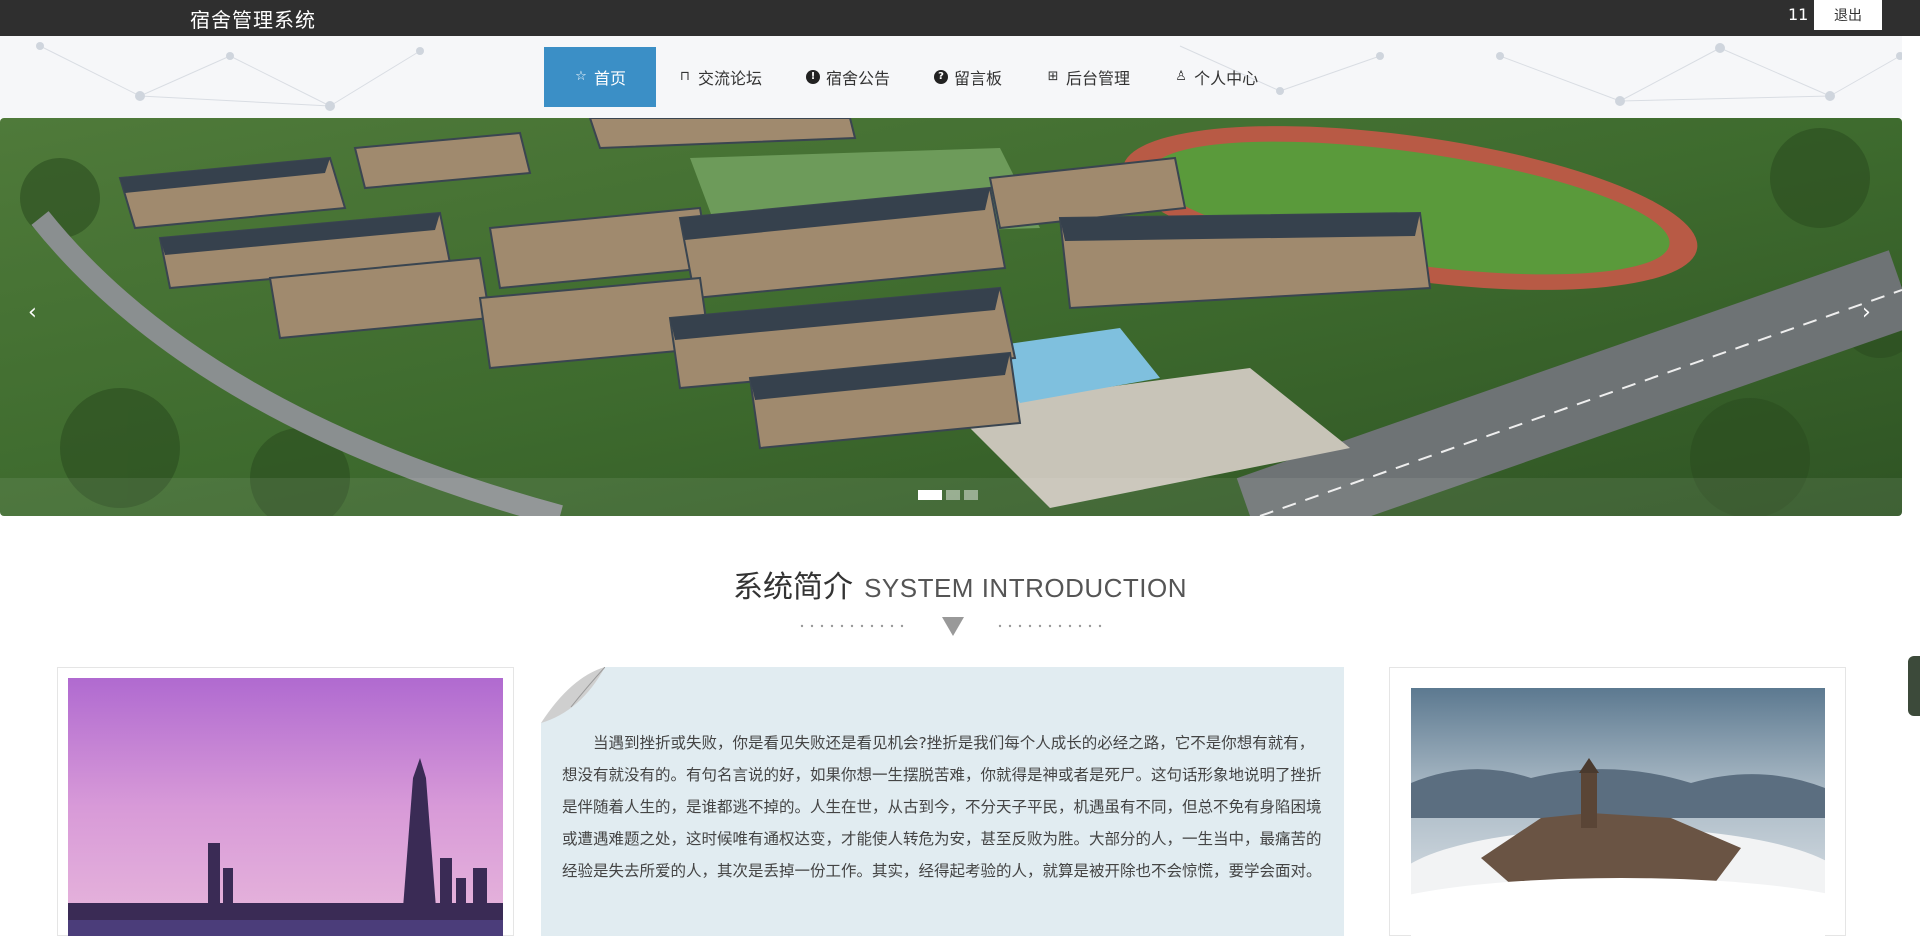 The height and width of the screenshot is (936, 1920). I want to click on nav-label: 首页, so click(609, 78).